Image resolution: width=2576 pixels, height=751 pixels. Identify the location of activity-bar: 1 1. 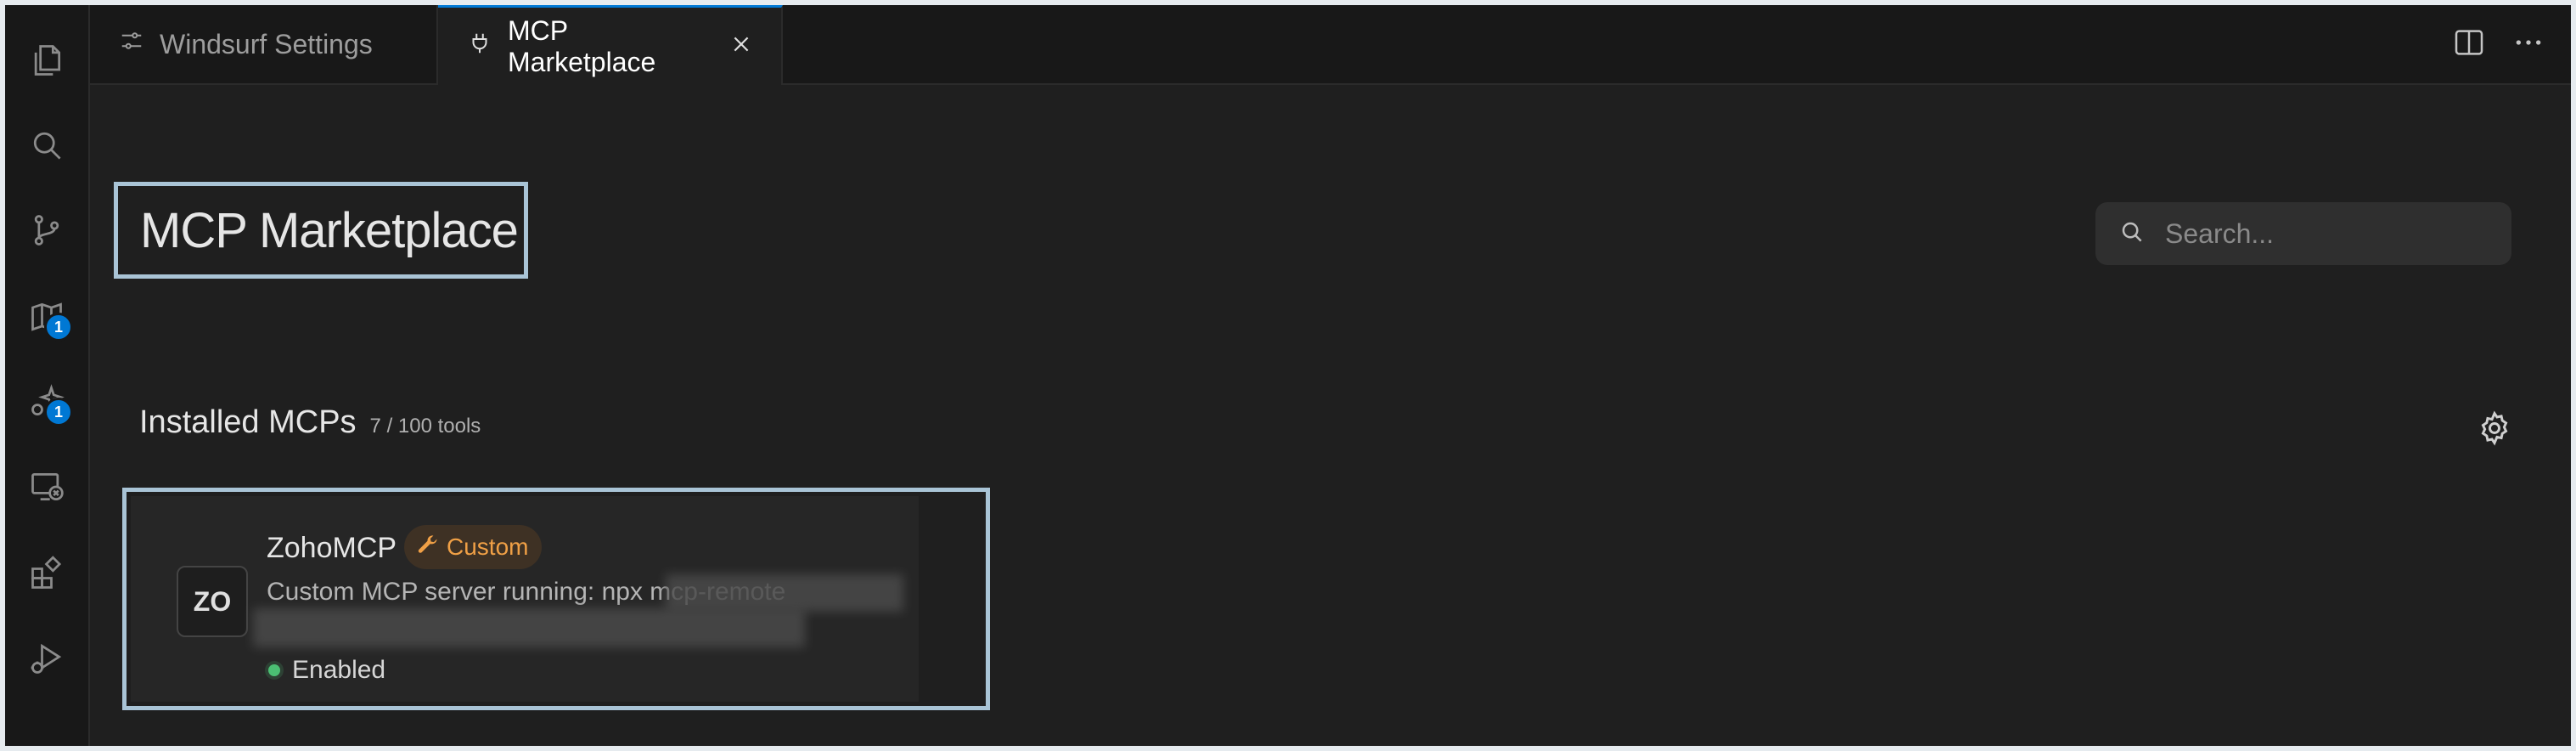
(47, 375).